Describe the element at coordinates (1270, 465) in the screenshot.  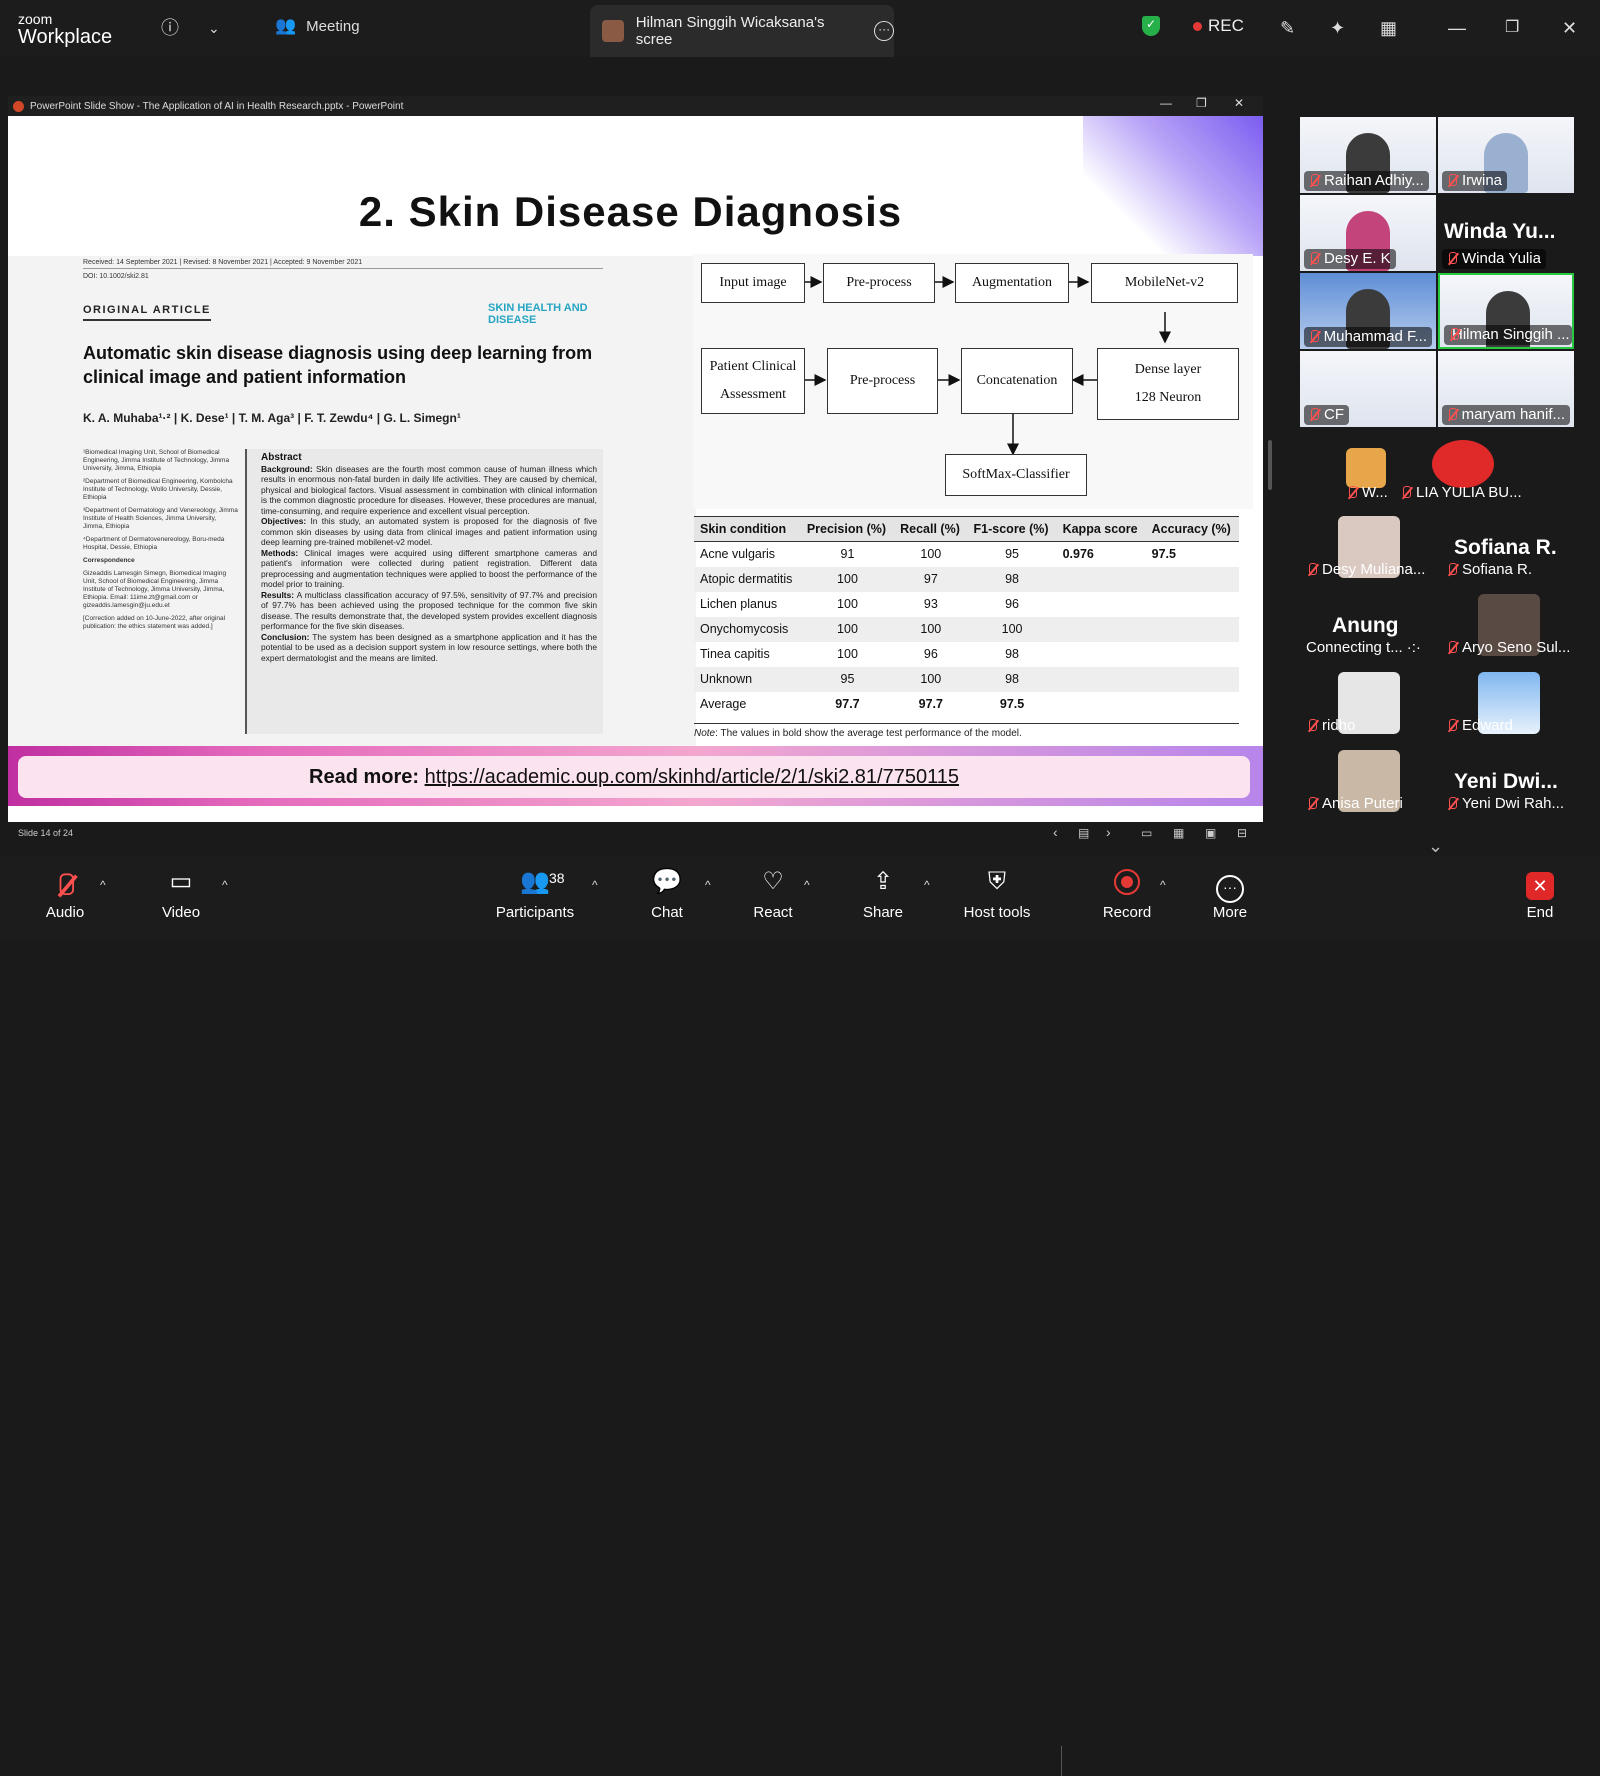
I see `panel-resize-handle` at that location.